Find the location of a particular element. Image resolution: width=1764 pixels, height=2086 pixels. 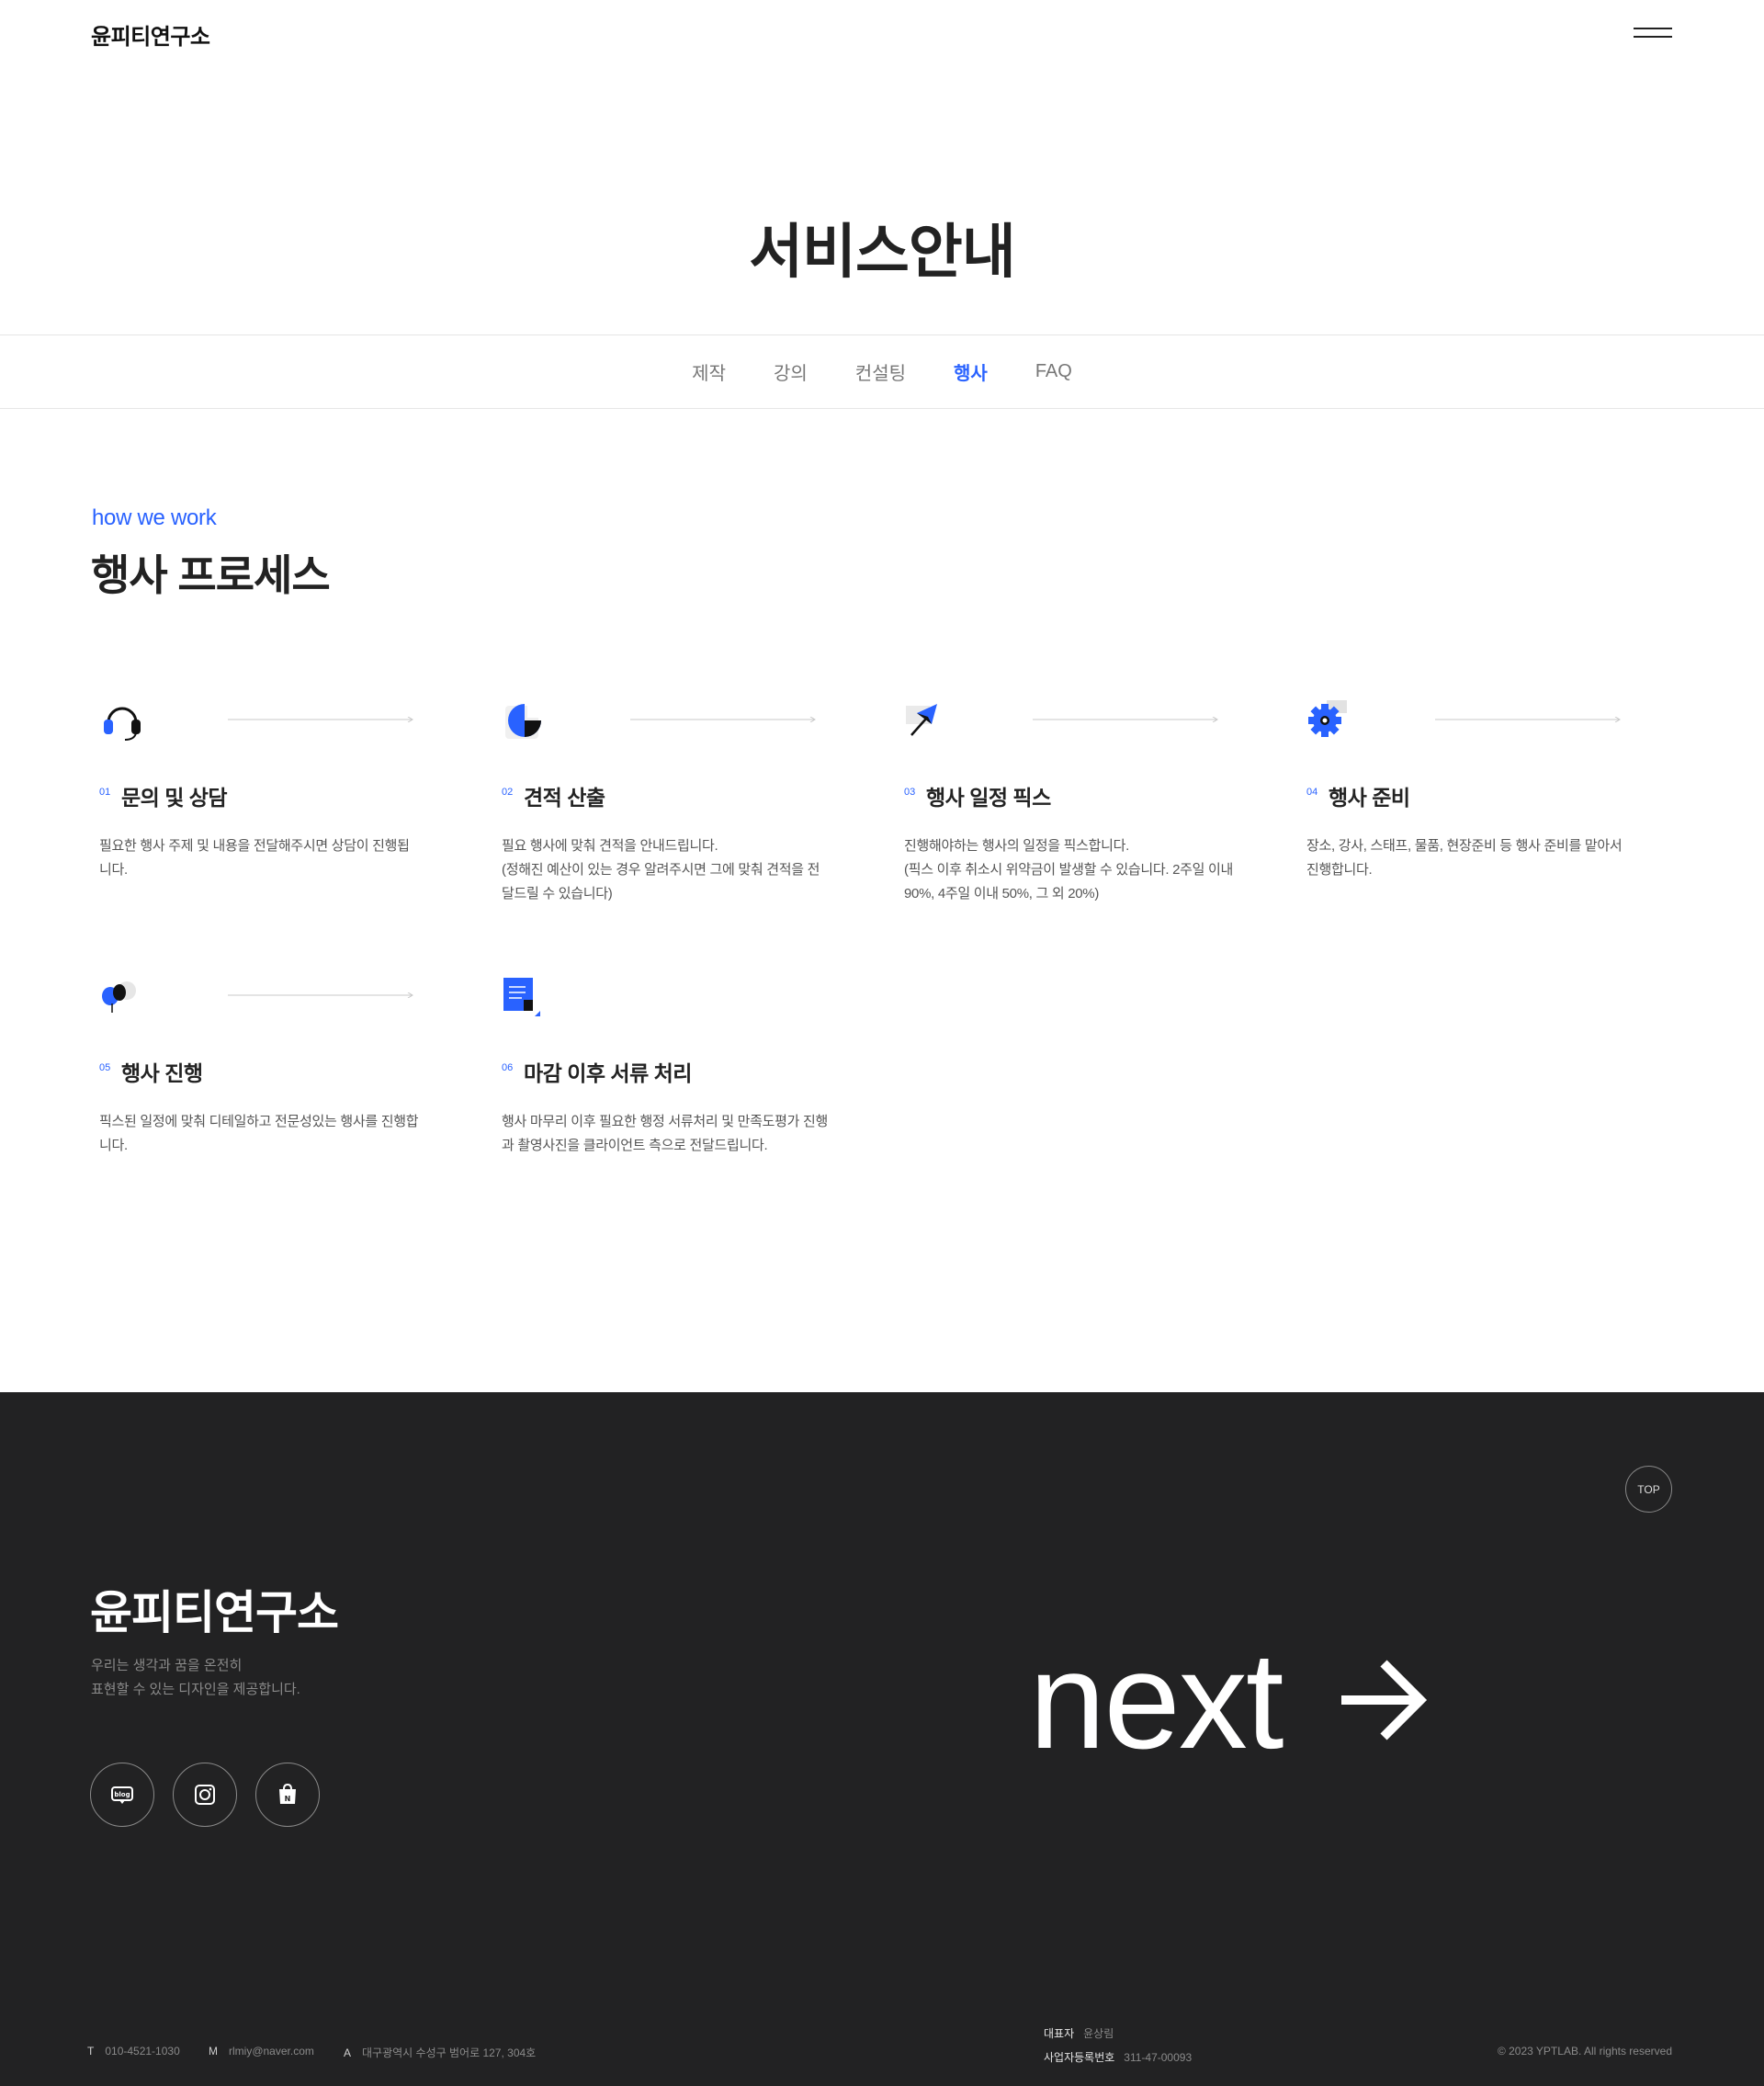

step-number: 05 is located at coordinates (105, 1067).